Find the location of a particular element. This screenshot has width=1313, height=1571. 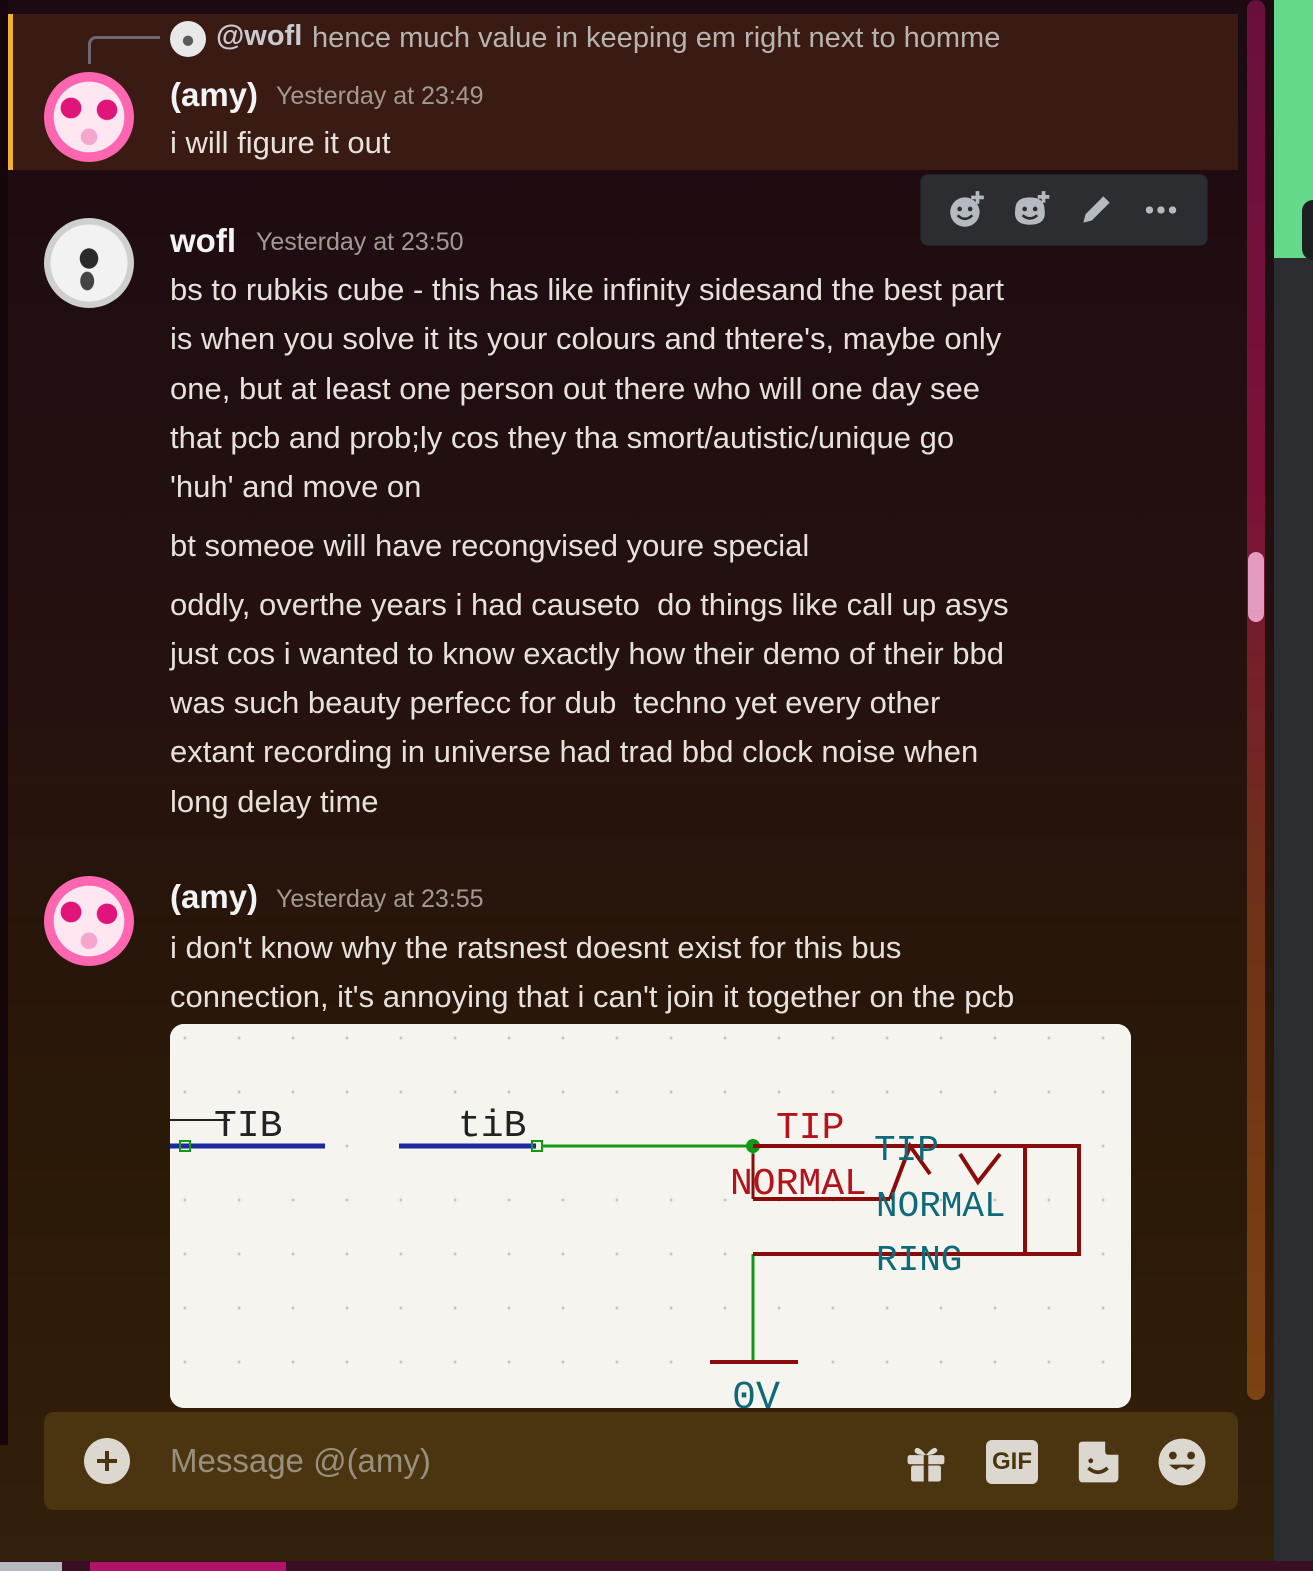

message-timestamp: Yesterday at 23:55 is located at coordinates (380, 899).